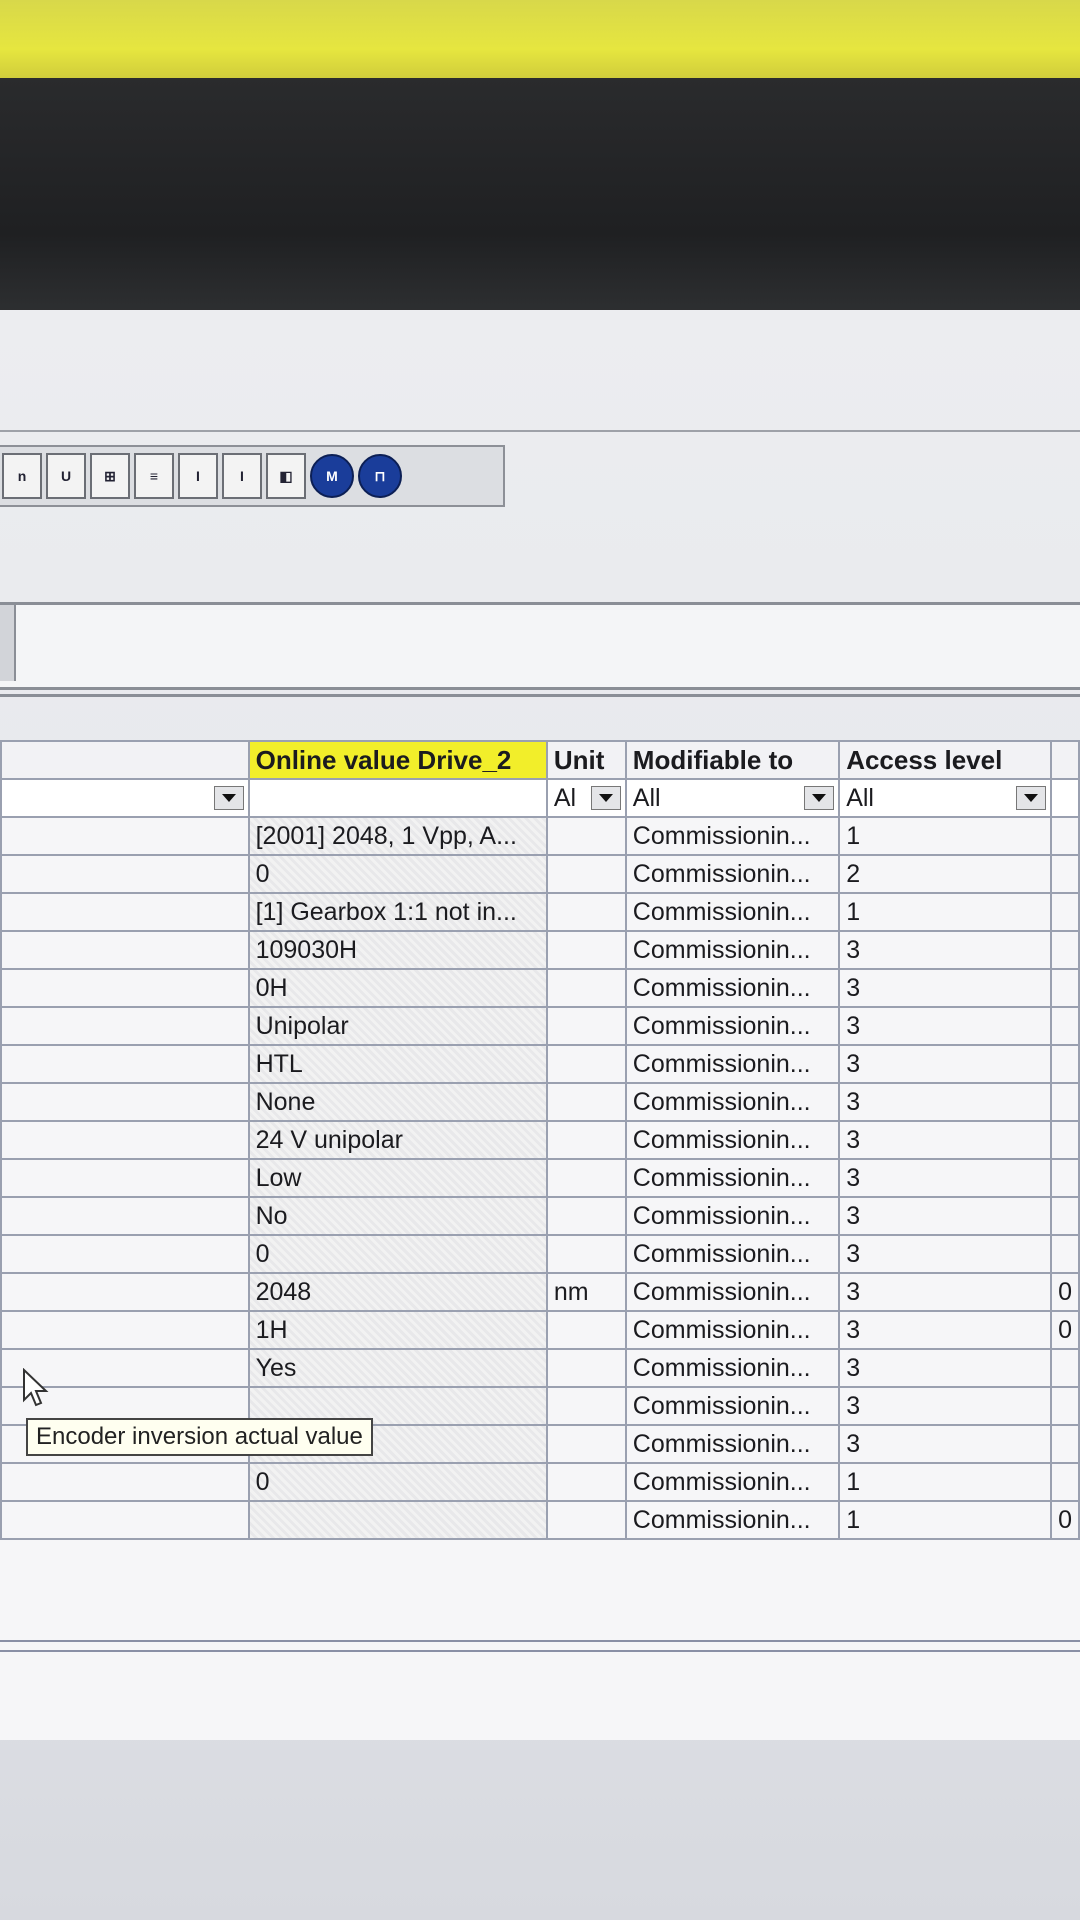 The width and height of the screenshot is (1080, 1920). What do you see at coordinates (198, 476) in the screenshot?
I see `corner-i-icon: I` at bounding box center [198, 476].